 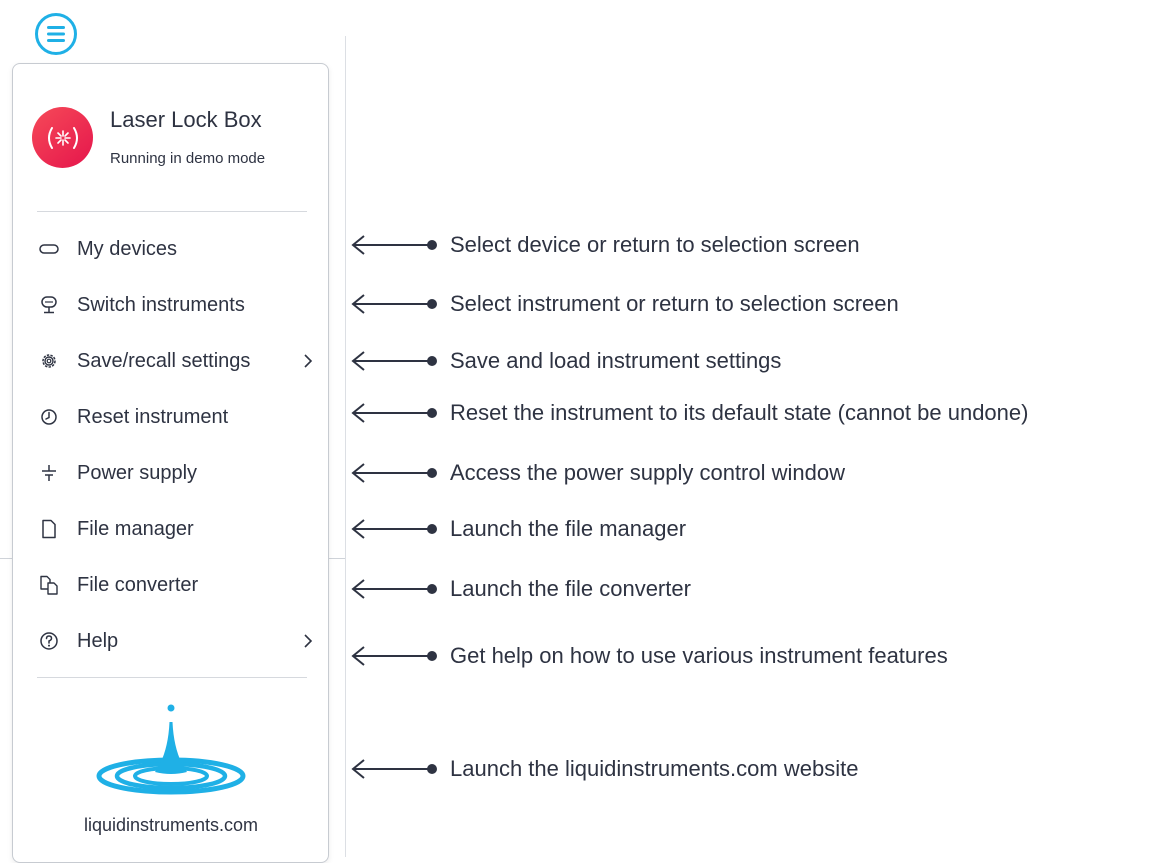 What do you see at coordinates (164, 360) in the screenshot?
I see `menu-item-label: Save/recall settings` at bounding box center [164, 360].